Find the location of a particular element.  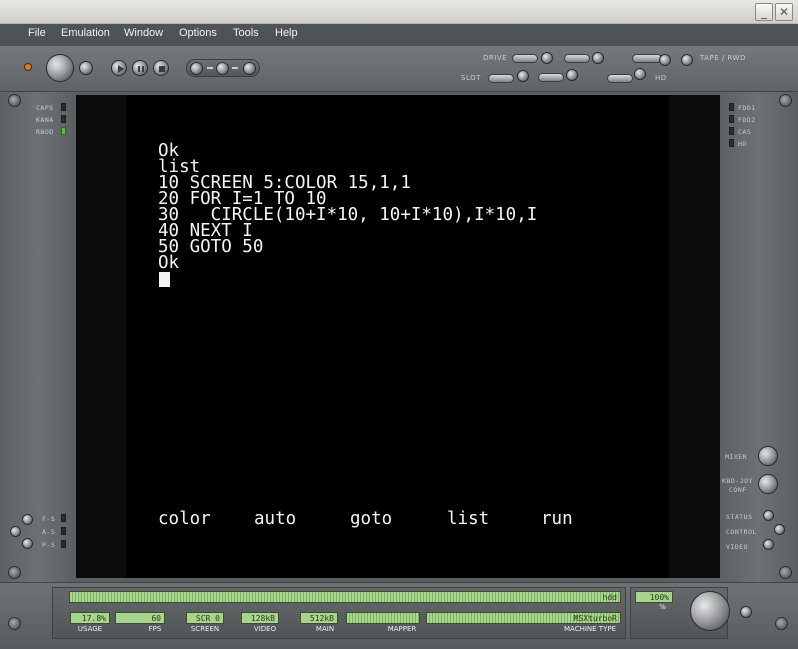

menu-options: Options is located at coordinates (198, 33).